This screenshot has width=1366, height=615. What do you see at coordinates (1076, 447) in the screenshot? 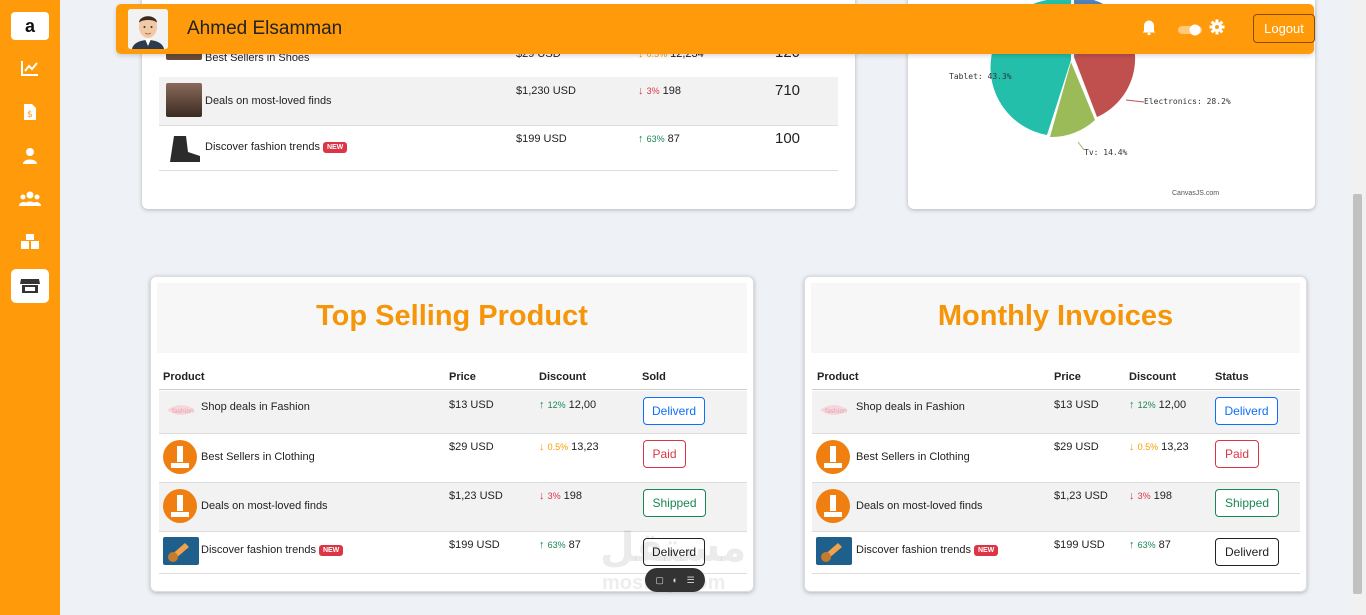
I see `product-price: $29 USD` at bounding box center [1076, 447].